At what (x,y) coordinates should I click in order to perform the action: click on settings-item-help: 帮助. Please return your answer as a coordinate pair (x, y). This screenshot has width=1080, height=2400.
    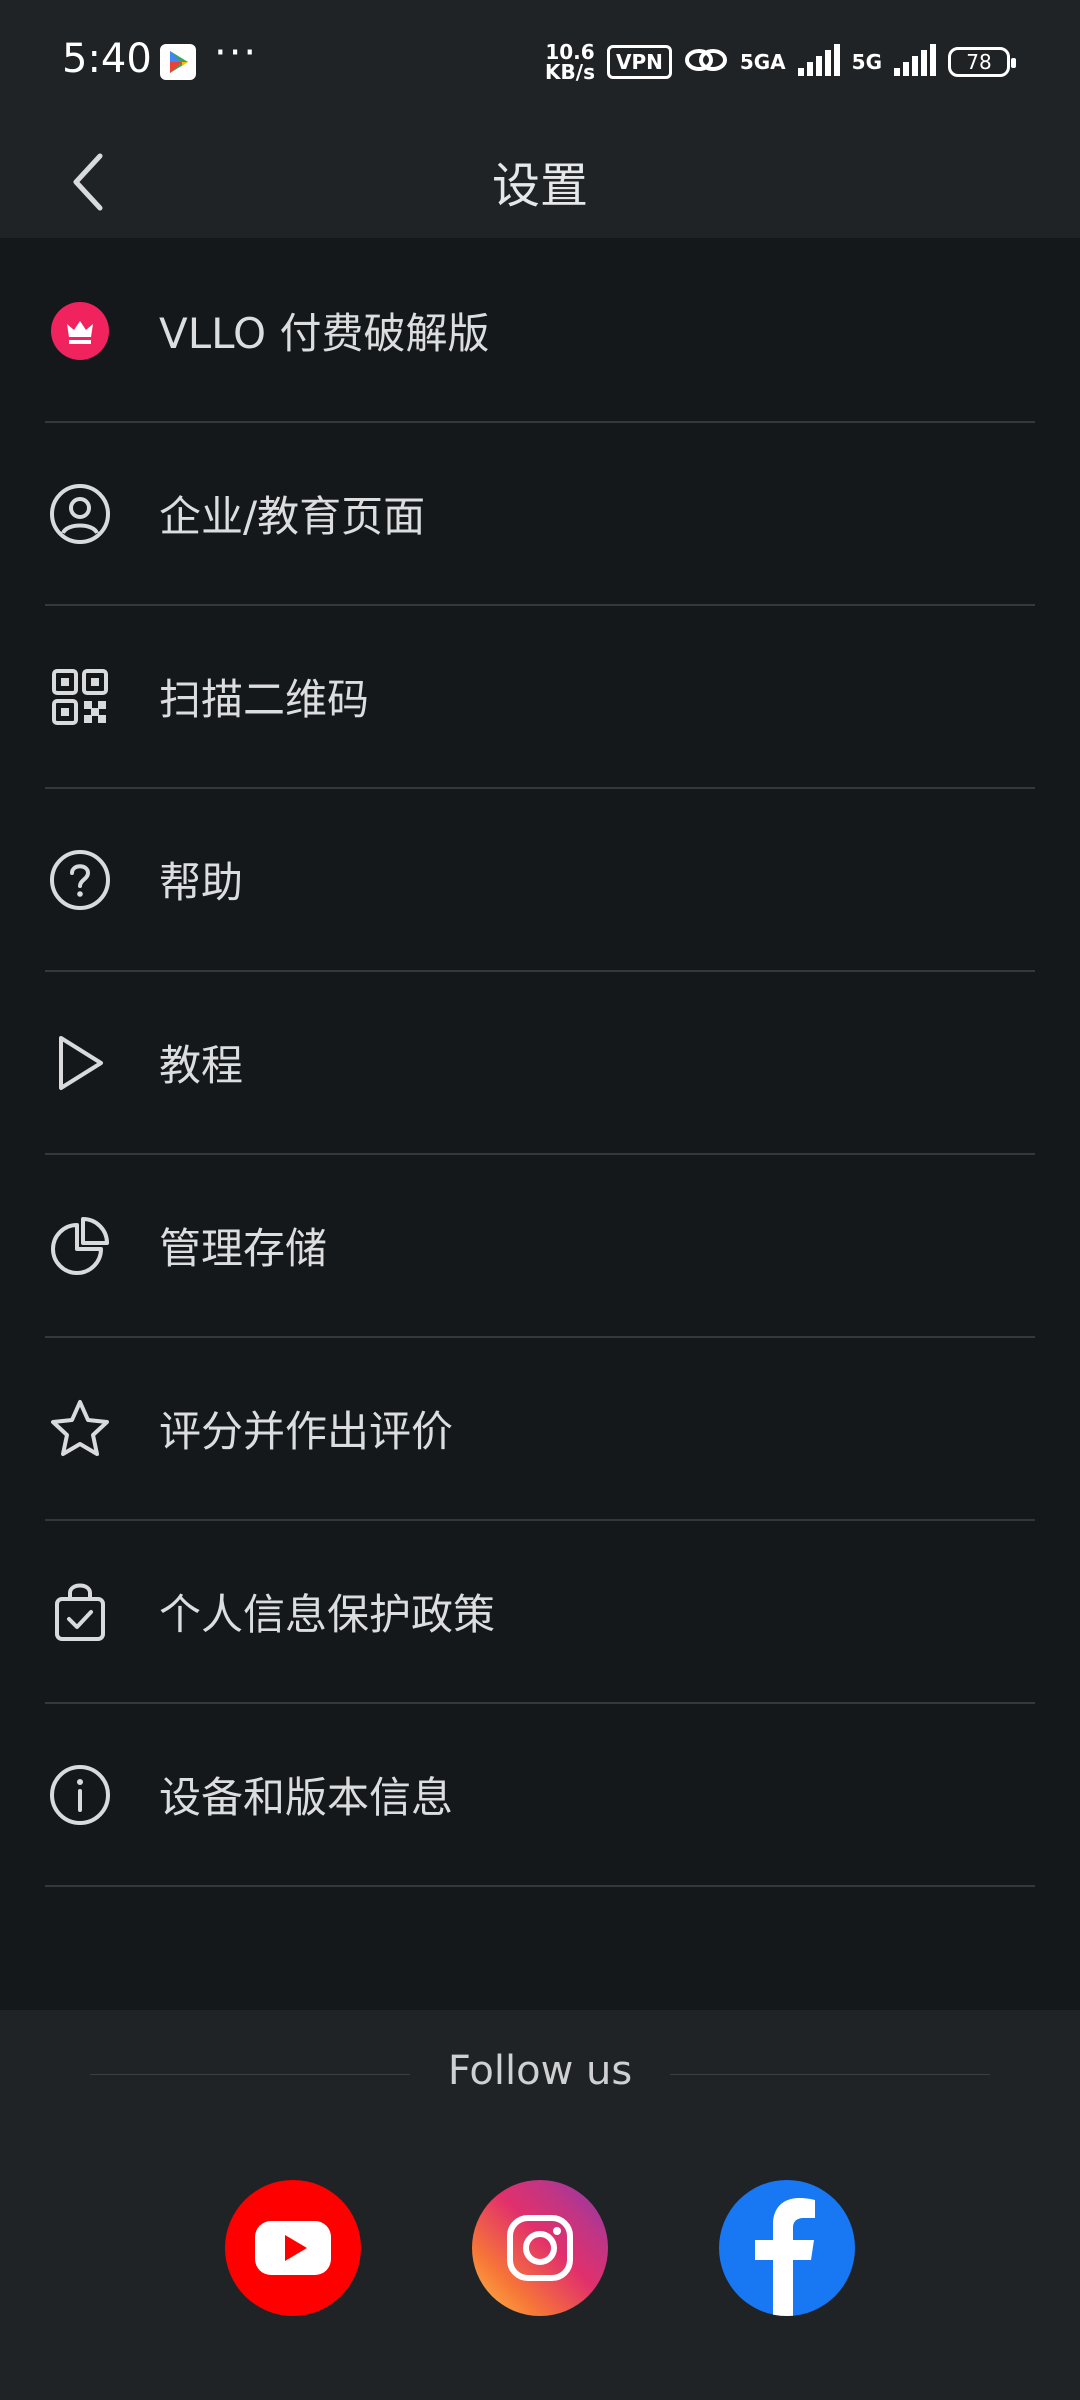
    Looking at the image, I should click on (540, 880).